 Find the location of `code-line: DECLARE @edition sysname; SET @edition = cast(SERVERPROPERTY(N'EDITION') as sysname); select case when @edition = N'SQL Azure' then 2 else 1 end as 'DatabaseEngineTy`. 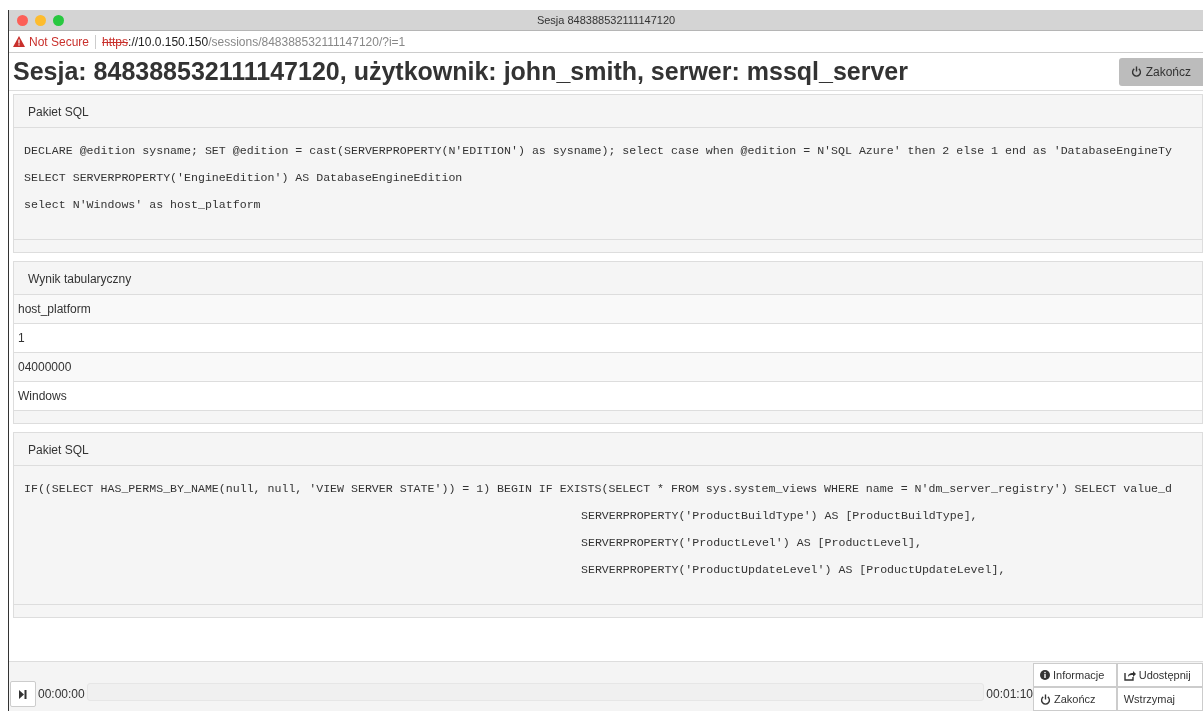

code-line: DECLARE @edition sysname; SET @edition = cast(SERVERPROPERTY(N'EDITION') as sysname); select case when @edition = N'SQL Azure' then 2 else 1 end as 'DatabaseEngineTy is located at coordinates (598, 150).